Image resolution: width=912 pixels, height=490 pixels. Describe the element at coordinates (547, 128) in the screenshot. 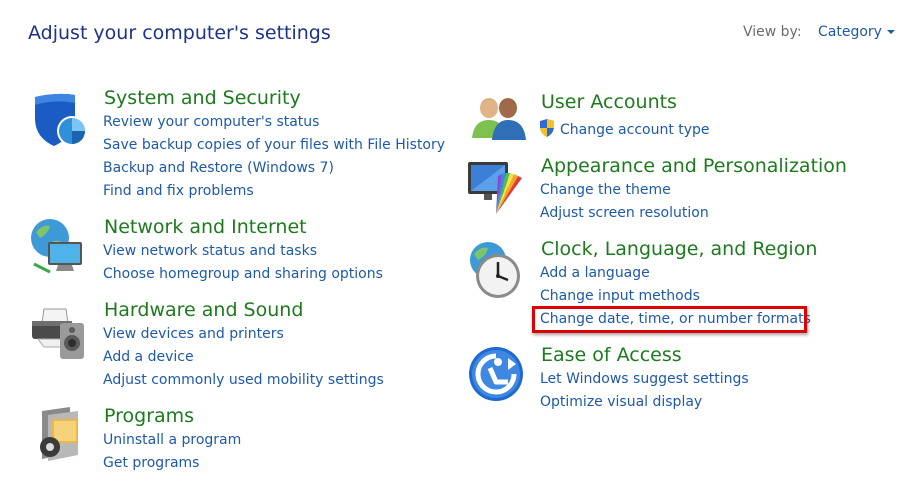

I see `uac-shield-icon` at that location.